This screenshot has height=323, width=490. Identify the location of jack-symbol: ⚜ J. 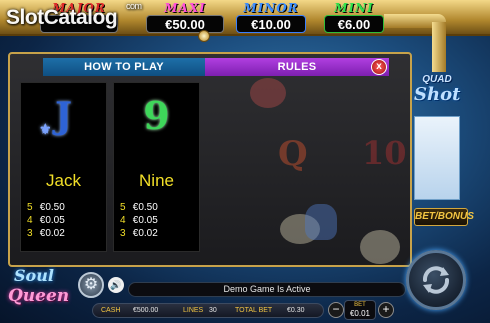
(63, 116).